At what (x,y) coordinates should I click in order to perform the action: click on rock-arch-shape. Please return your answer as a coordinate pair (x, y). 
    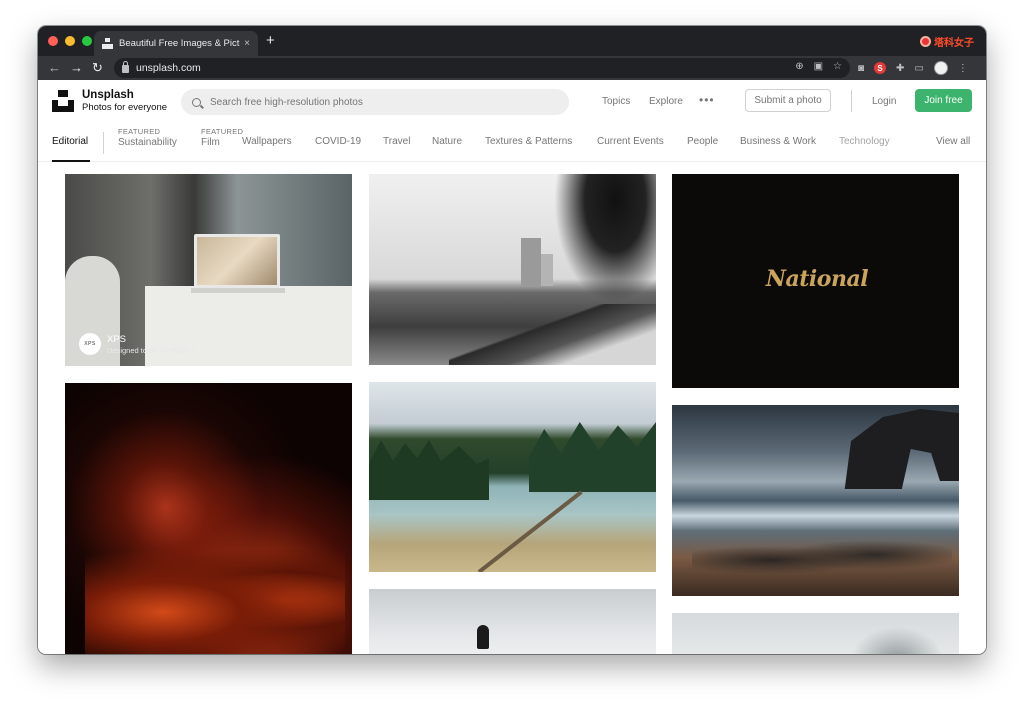
    Looking at the image, I should click on (901, 449).